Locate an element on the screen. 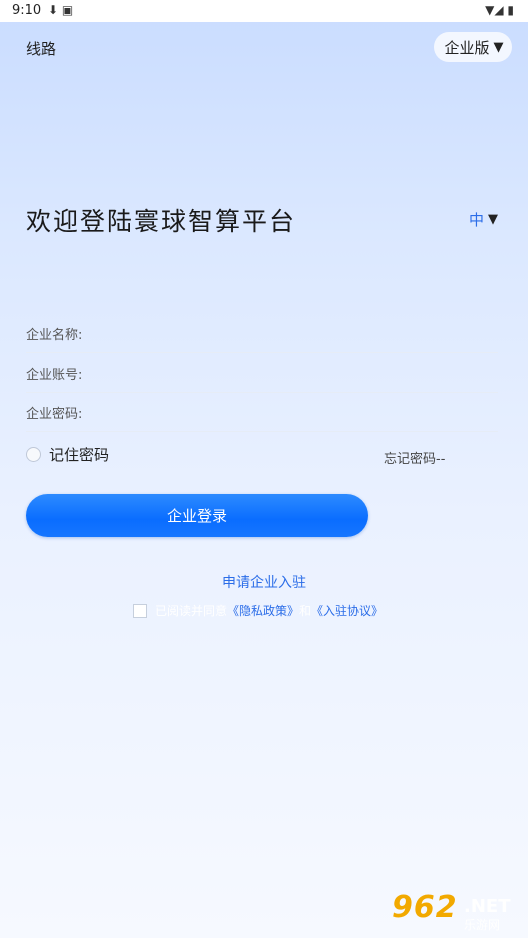  company-name-row: 企业名称: is located at coordinates (262, 332).